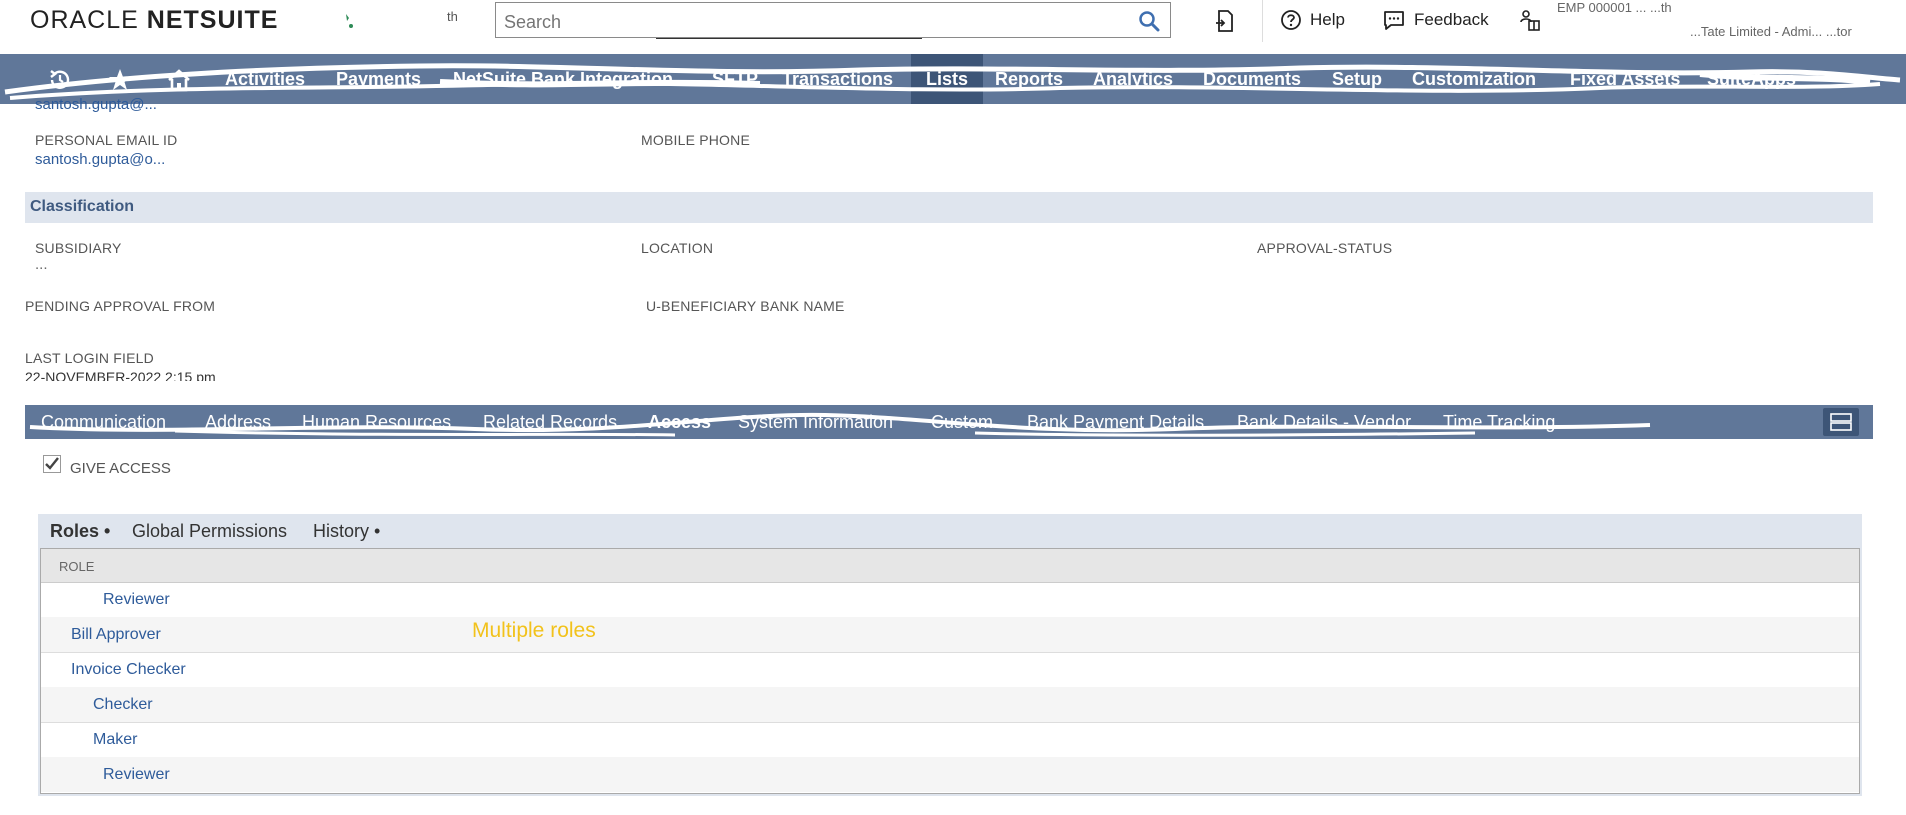 Image resolution: width=1906 pixels, height=815 pixels. Describe the element at coordinates (950, 705) in the screenshot. I see `table-row: Checker` at that location.